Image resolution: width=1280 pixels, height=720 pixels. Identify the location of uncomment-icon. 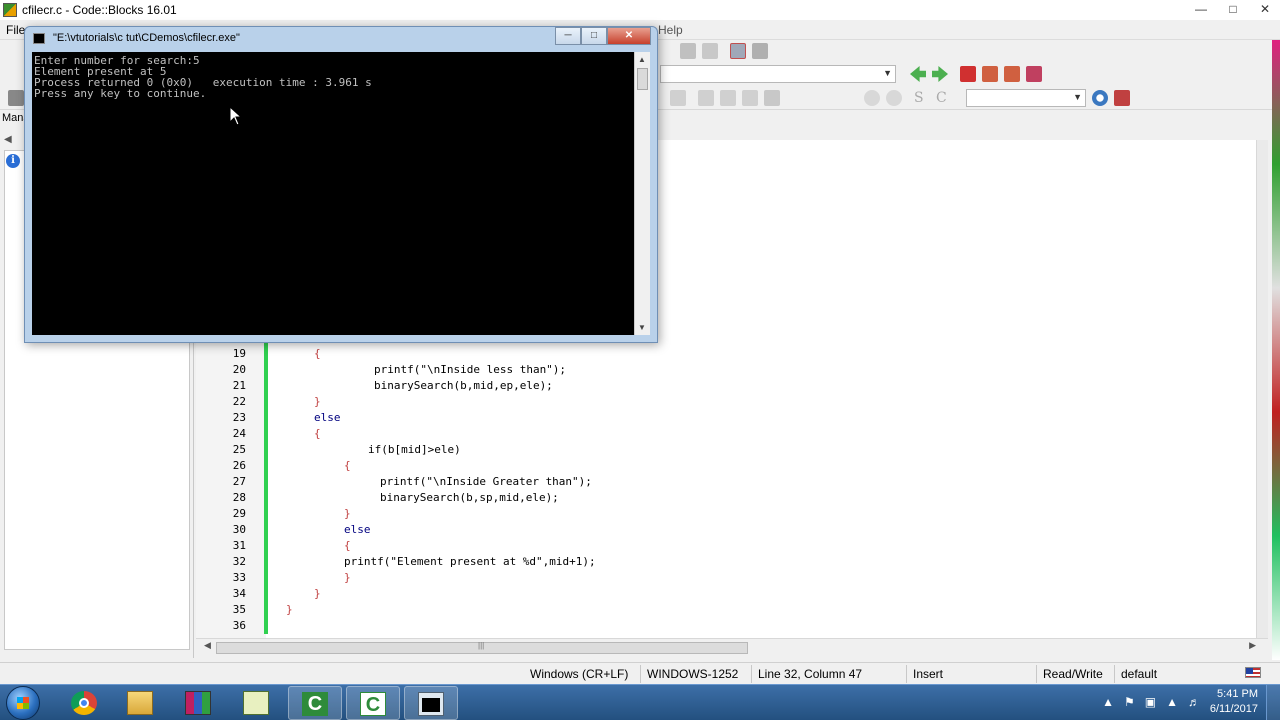
(750, 98).